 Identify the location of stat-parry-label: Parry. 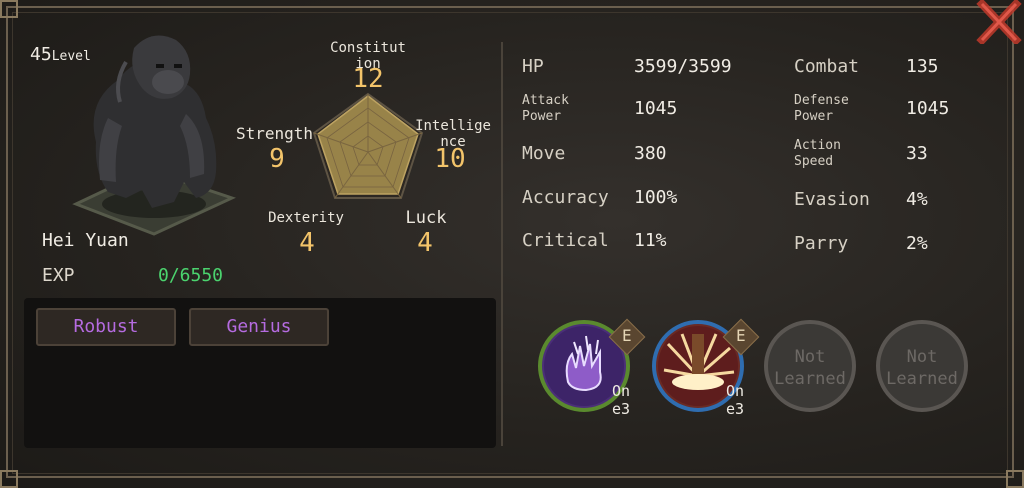
(821, 243).